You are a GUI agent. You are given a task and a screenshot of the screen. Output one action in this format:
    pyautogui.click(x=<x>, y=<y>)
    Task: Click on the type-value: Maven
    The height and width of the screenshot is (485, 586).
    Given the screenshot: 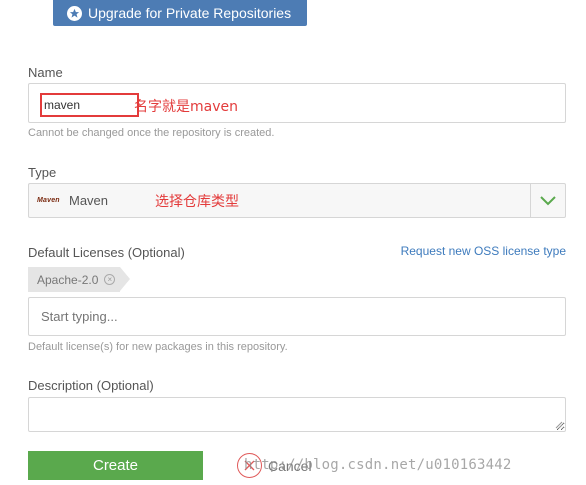 What is the action you would take?
    pyautogui.click(x=89, y=200)
    